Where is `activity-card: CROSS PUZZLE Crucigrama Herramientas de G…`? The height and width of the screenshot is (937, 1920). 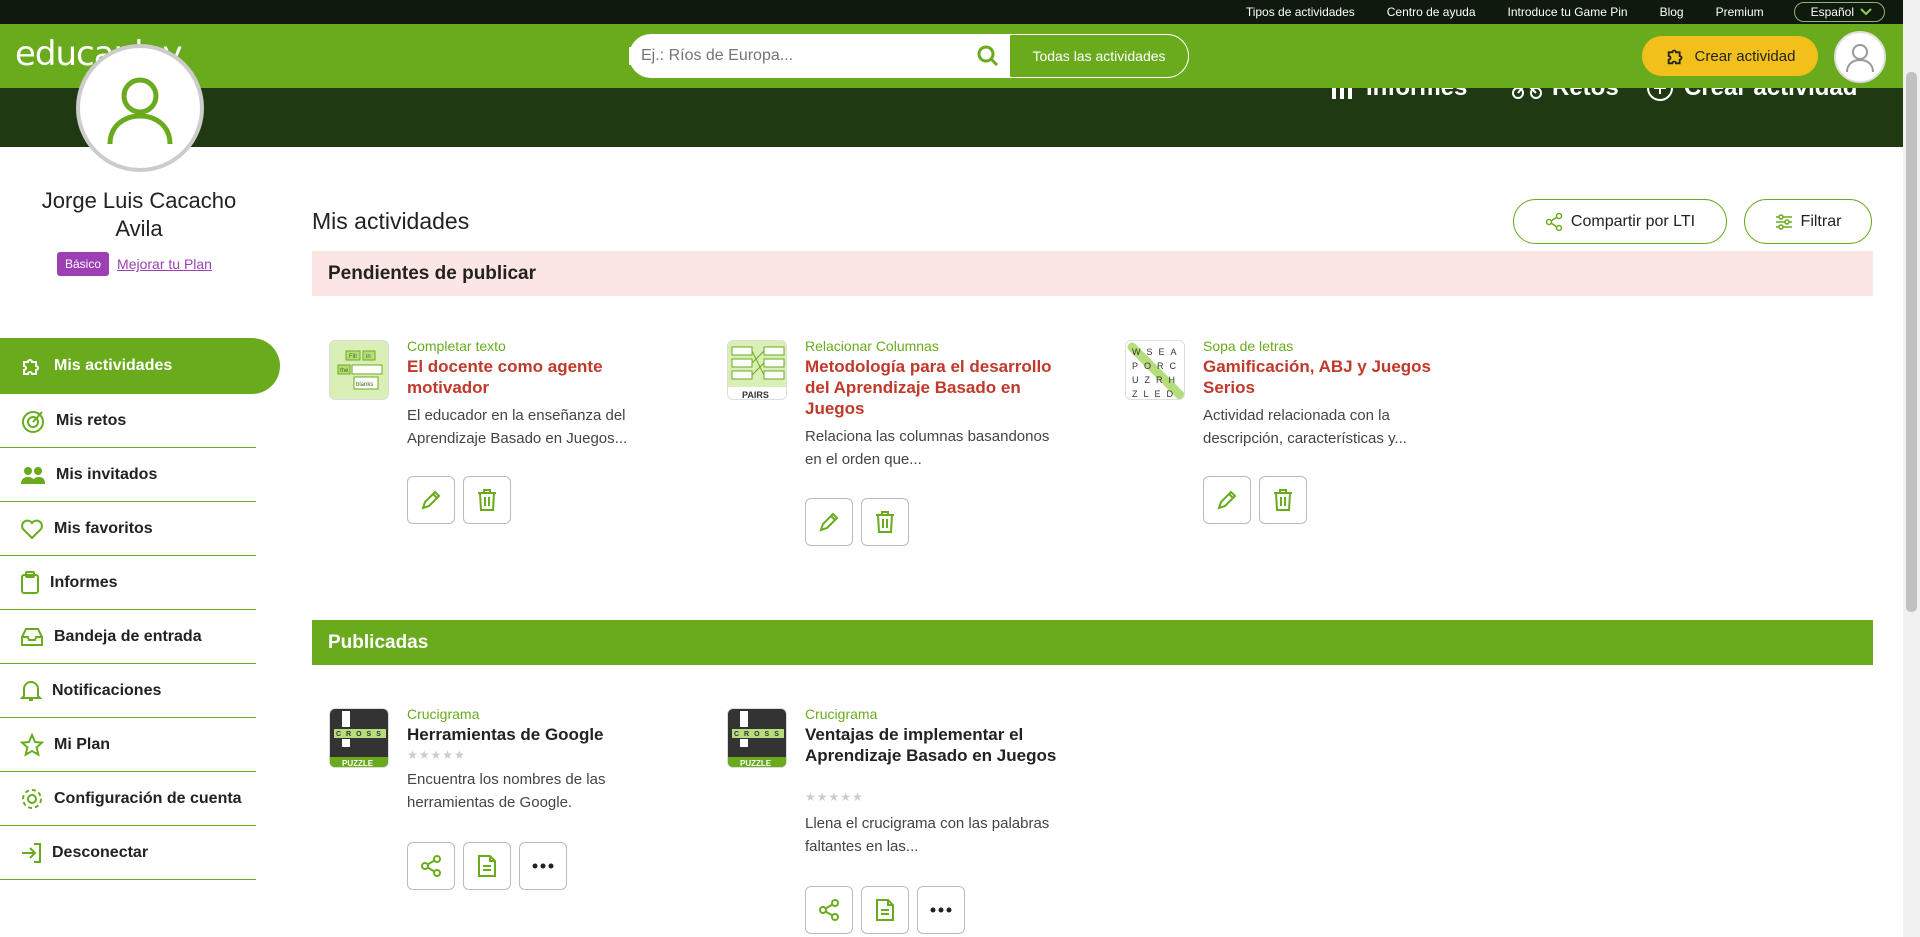
activity-card: CROSS PUZZLE Crucigrama Herramientas de G… is located at coordinates (519, 807).